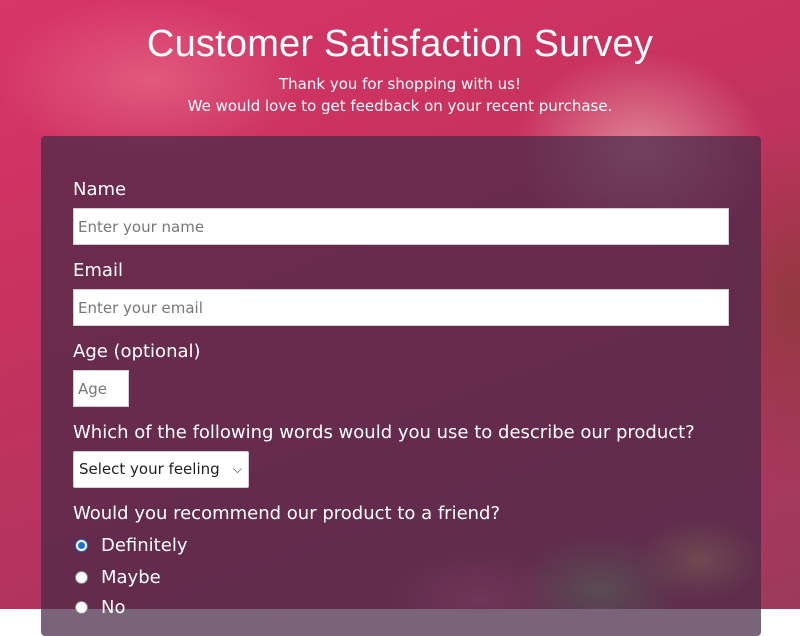  Describe the element at coordinates (137, 351) in the screenshot. I see `age-label: Age (optional)` at that location.